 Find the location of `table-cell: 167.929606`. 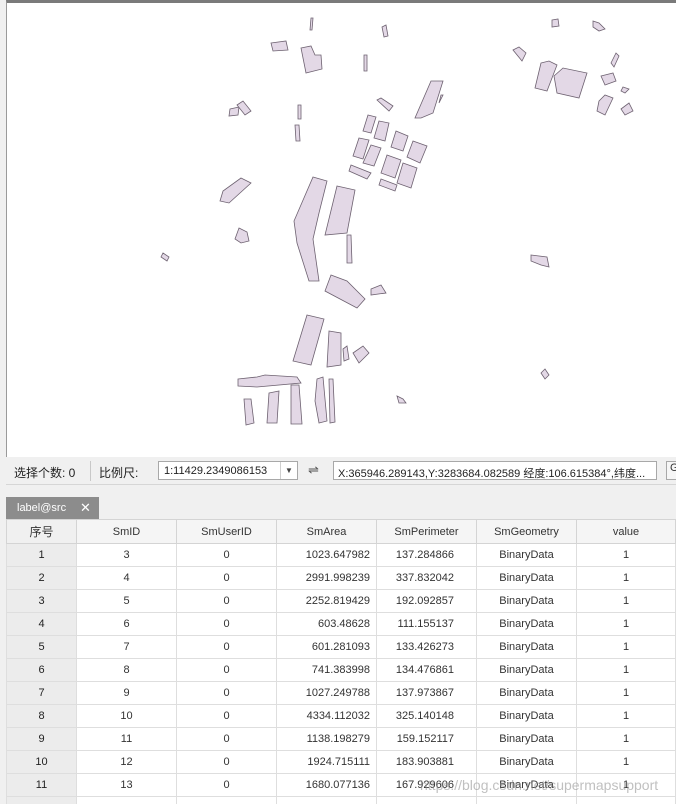

table-cell: 167.929606 is located at coordinates (426, 785).